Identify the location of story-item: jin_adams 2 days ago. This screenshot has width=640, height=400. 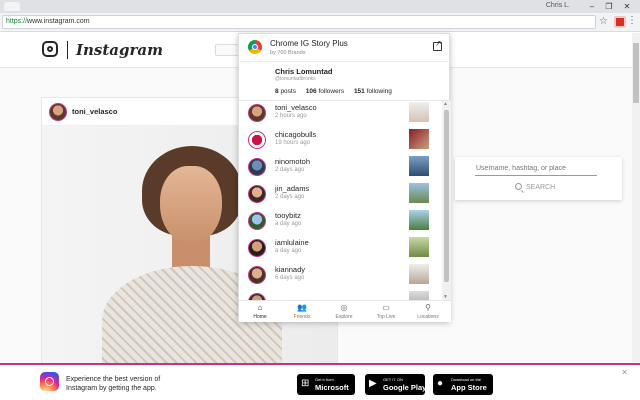
(340, 195).